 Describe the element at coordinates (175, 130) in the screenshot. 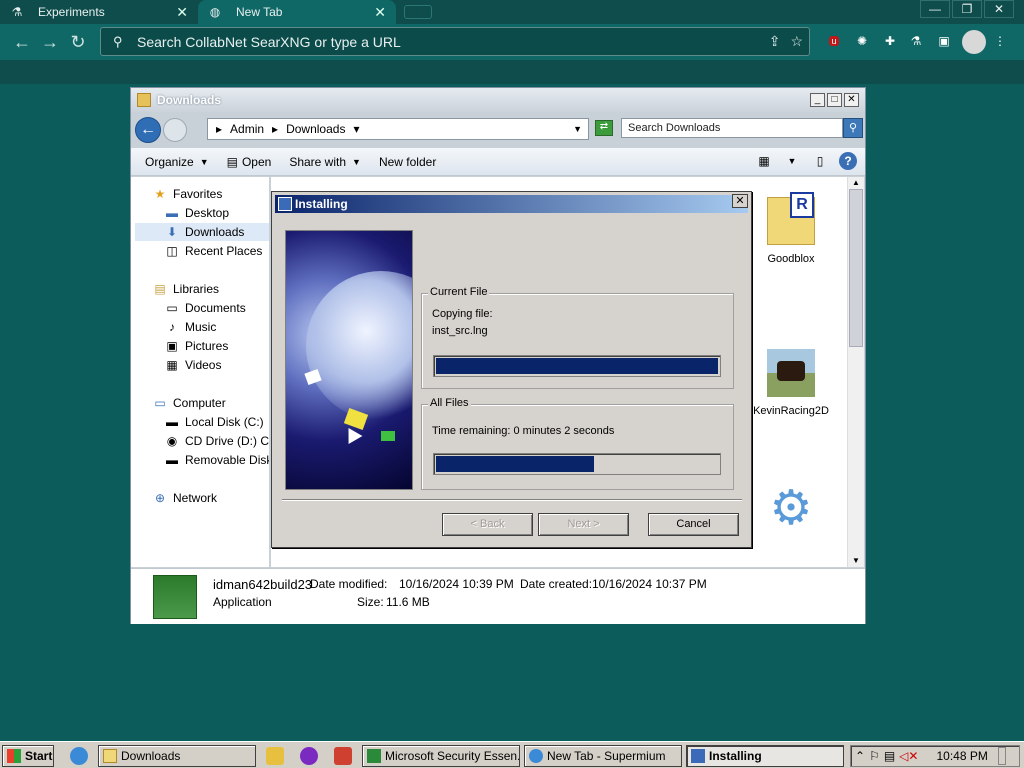

I see `forward-arrow-icon` at that location.